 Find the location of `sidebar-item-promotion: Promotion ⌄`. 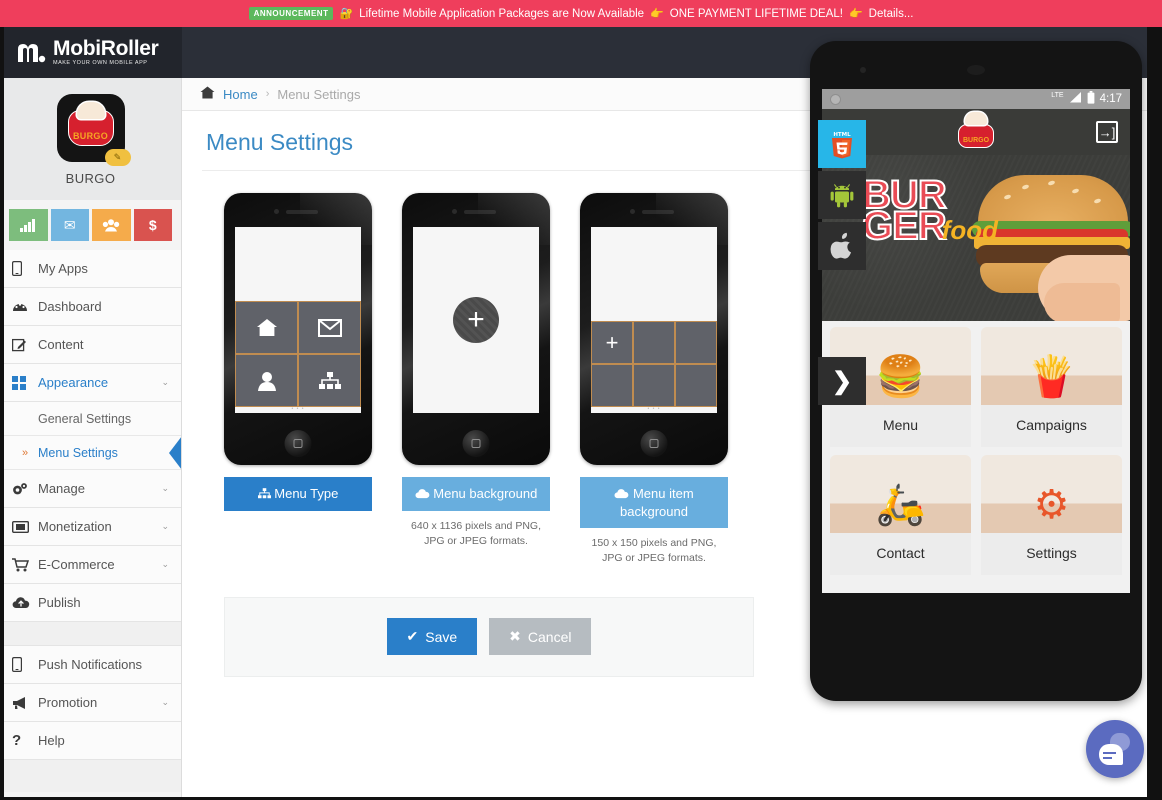

sidebar-item-promotion: Promotion ⌄ is located at coordinates (90, 703).